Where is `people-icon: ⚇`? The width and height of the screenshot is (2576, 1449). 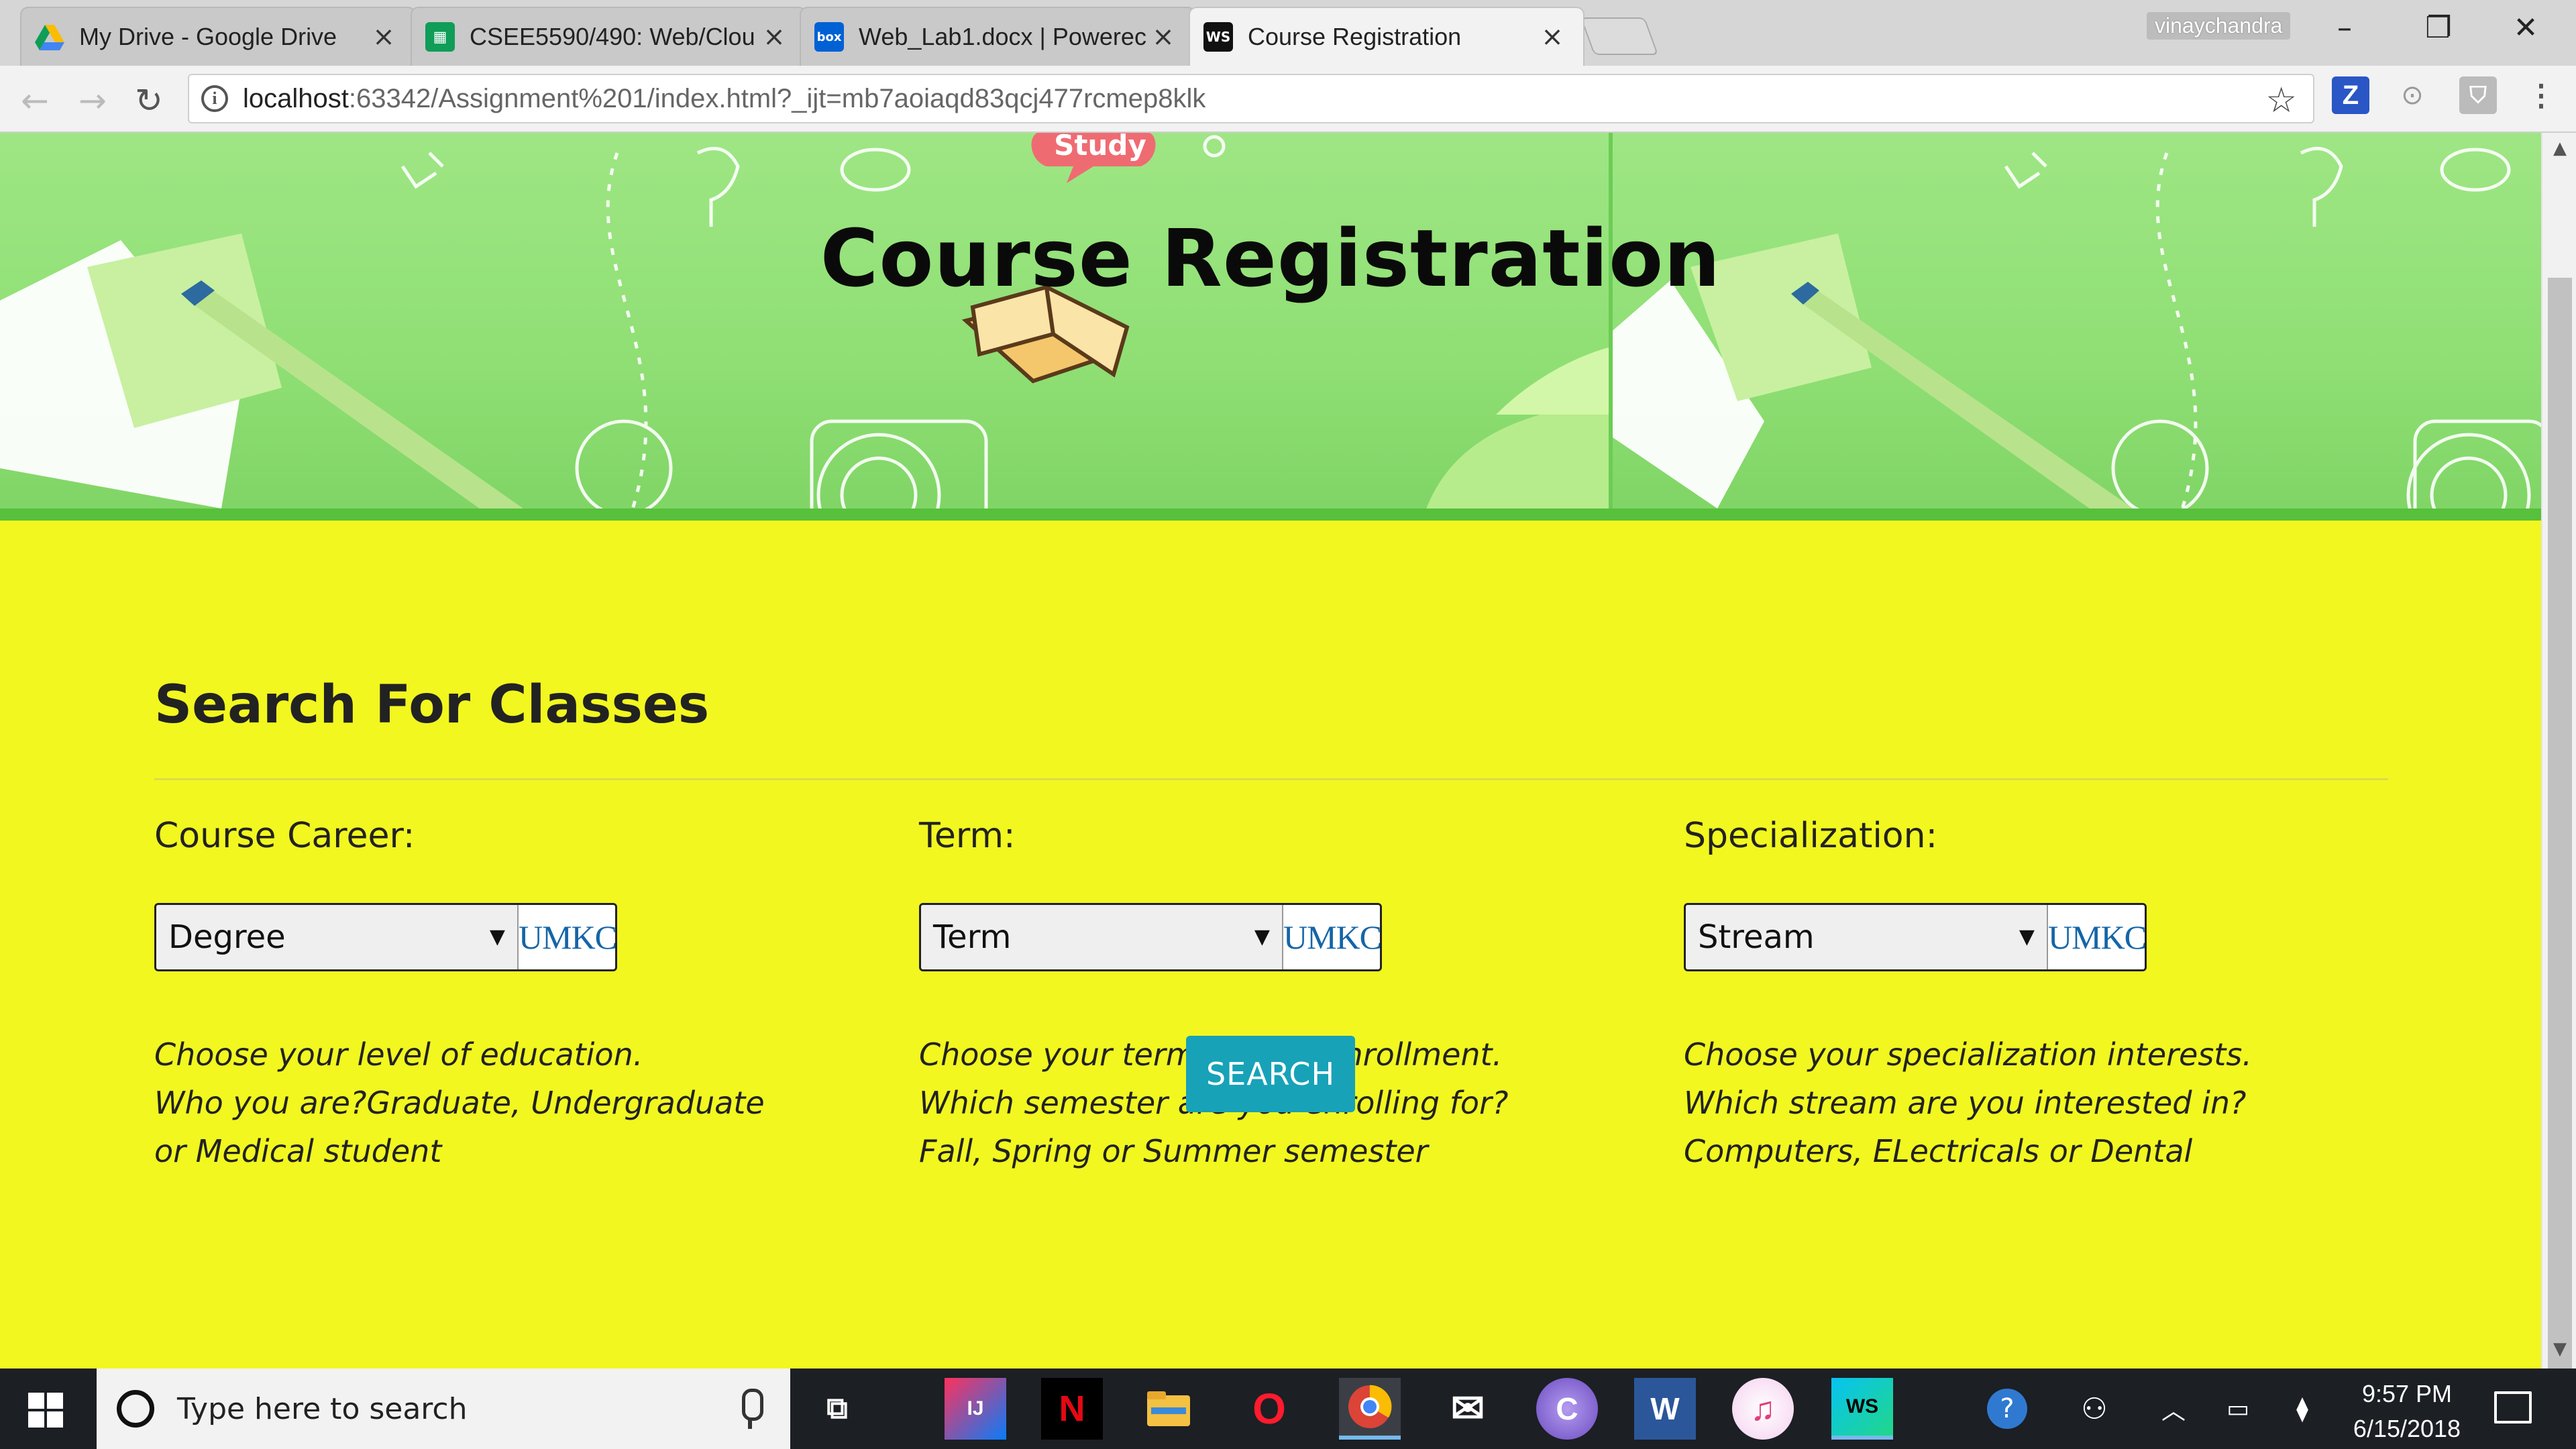 people-icon: ⚇ is located at coordinates (2094, 1409).